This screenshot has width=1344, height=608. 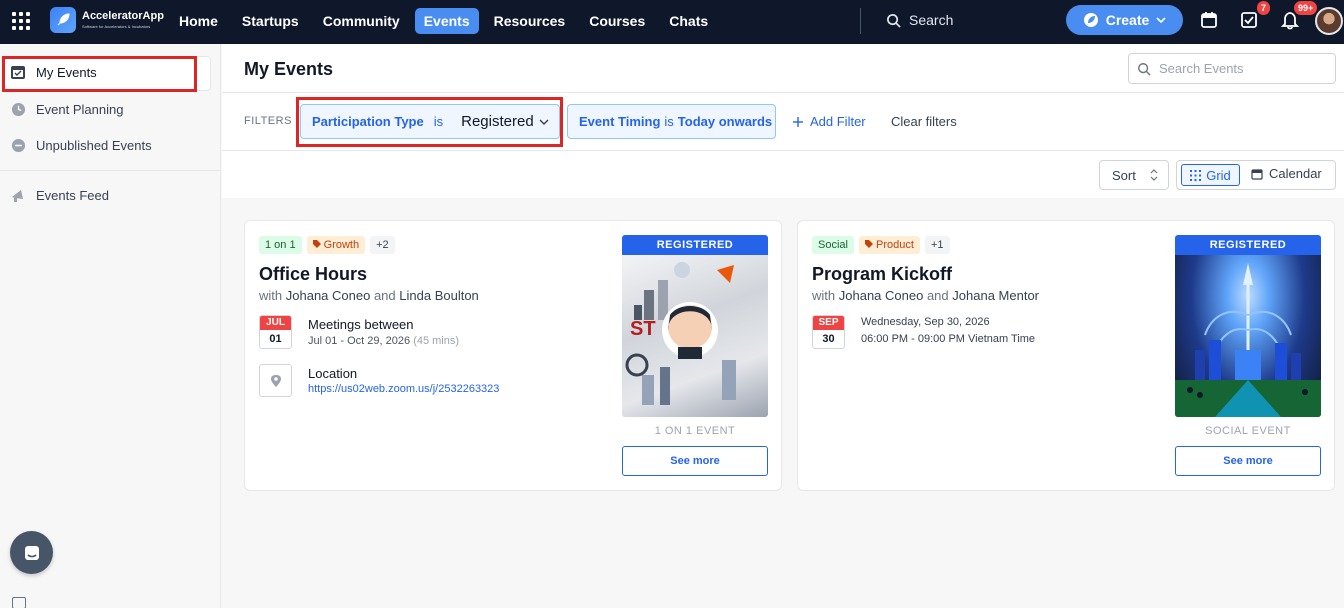 I want to click on tag-badge: +1, so click(x=937, y=245).